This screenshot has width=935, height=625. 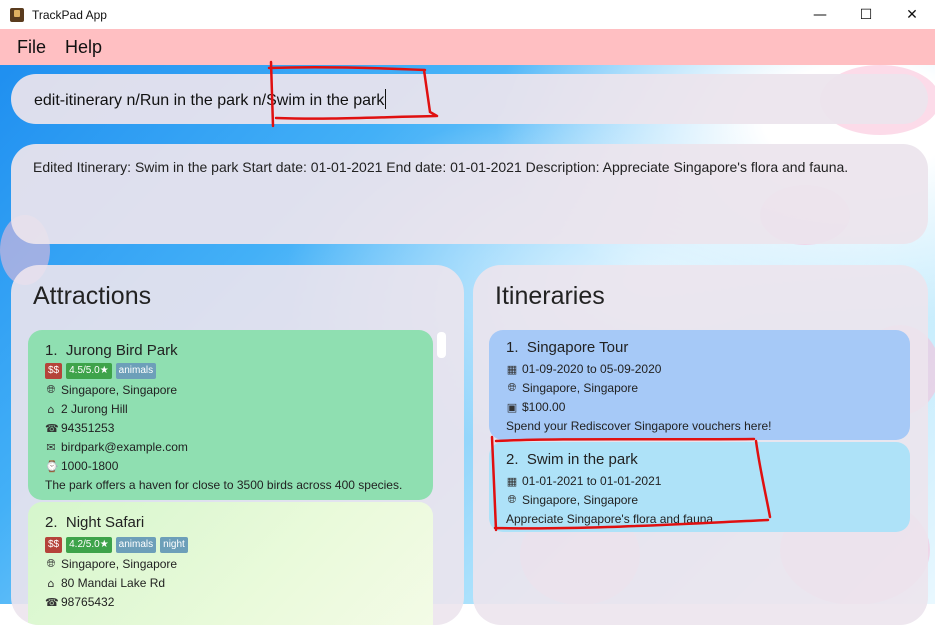 I want to click on rating-tag: 4.5/5.0★, so click(x=89, y=371).